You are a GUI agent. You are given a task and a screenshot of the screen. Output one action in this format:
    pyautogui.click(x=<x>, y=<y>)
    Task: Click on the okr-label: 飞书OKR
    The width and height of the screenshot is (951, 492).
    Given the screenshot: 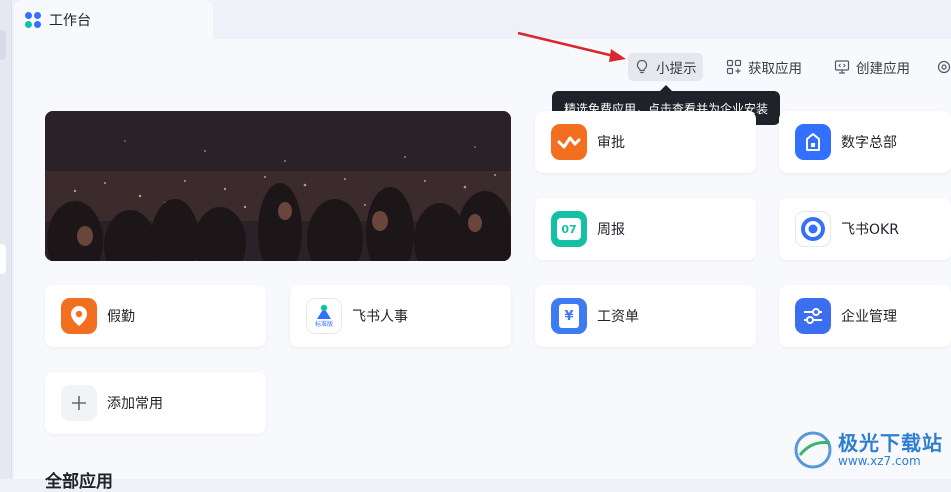 What is the action you would take?
    pyautogui.click(x=870, y=230)
    